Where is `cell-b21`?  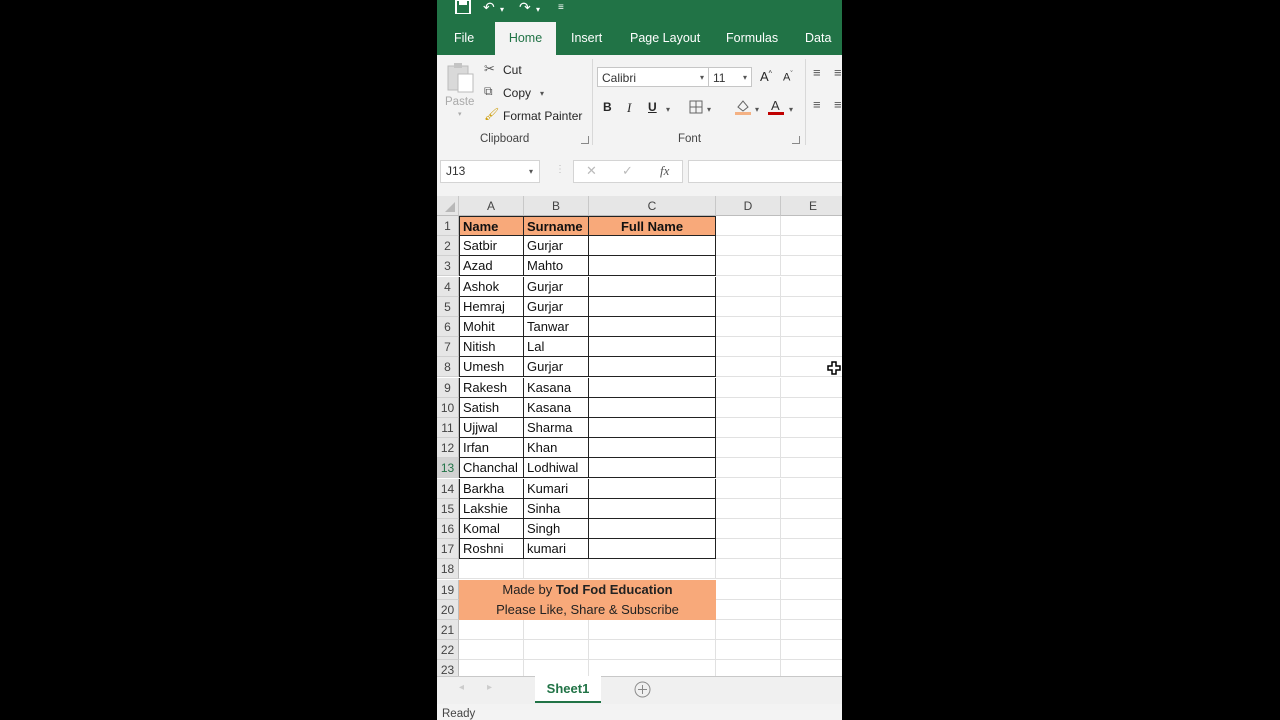
cell-b21 is located at coordinates (556, 630).